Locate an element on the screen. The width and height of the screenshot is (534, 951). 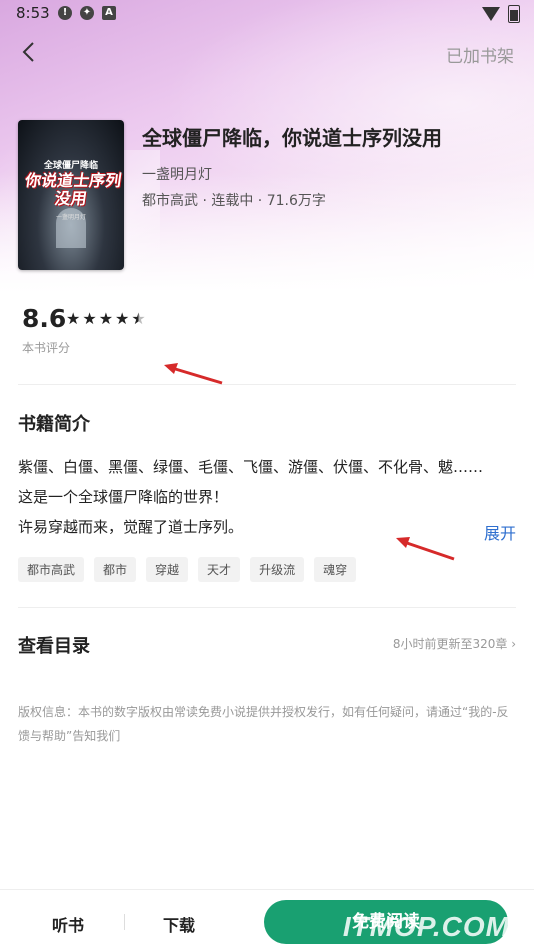
status-time: 8:53 is located at coordinates (33, 13).